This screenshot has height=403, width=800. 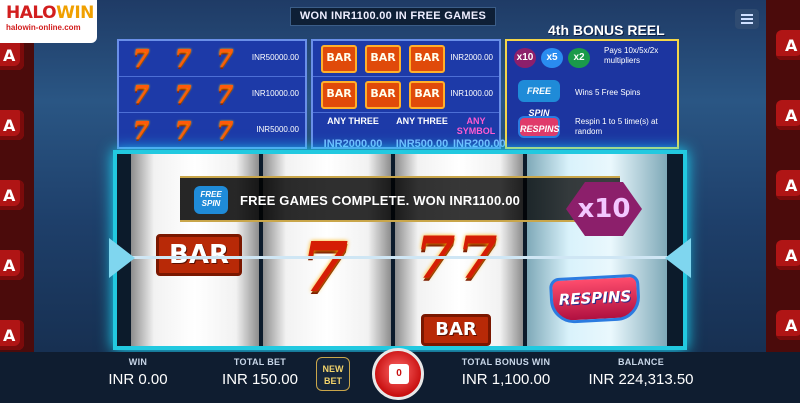 What do you see at coordinates (380, 200) in the screenshot?
I see `free-games-complete-text: FREE GAMES COMPLETE. WON INR1100.00` at bounding box center [380, 200].